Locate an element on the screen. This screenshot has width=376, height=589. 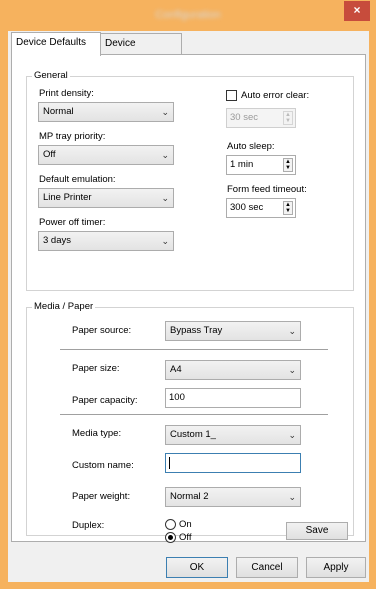
close-icon: × is located at coordinates (357, 10).